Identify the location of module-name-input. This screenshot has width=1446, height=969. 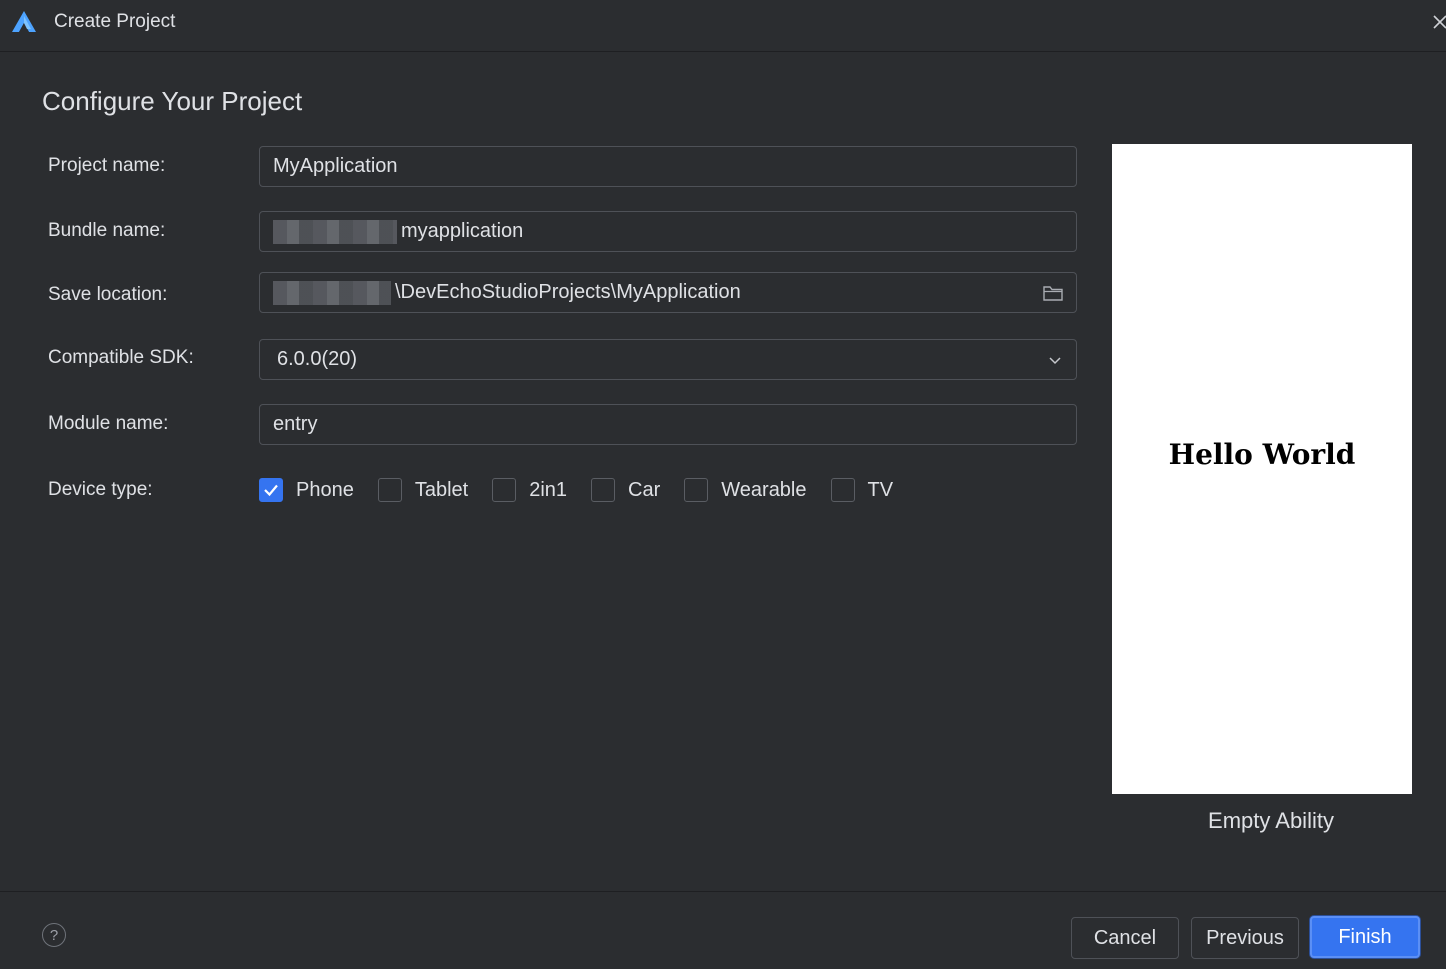
(668, 424).